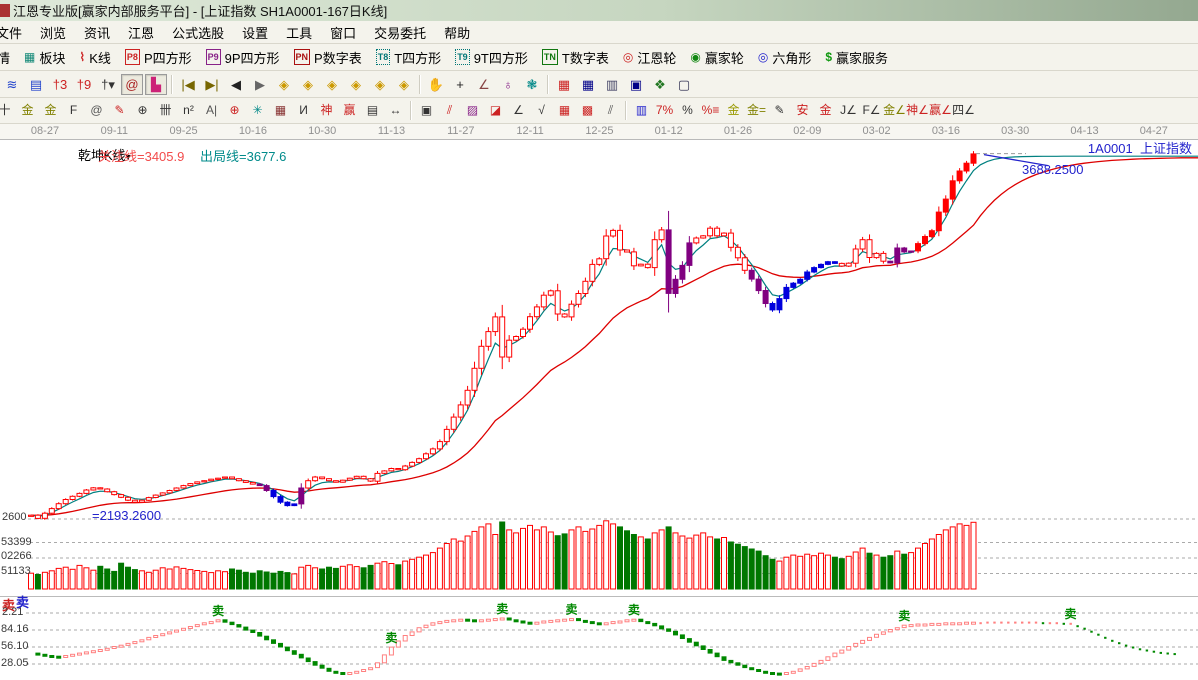 The height and width of the screenshot is (680, 1198). What do you see at coordinates (588, 84) in the screenshot?
I see `calculator-icon: ▦` at bounding box center [588, 84].